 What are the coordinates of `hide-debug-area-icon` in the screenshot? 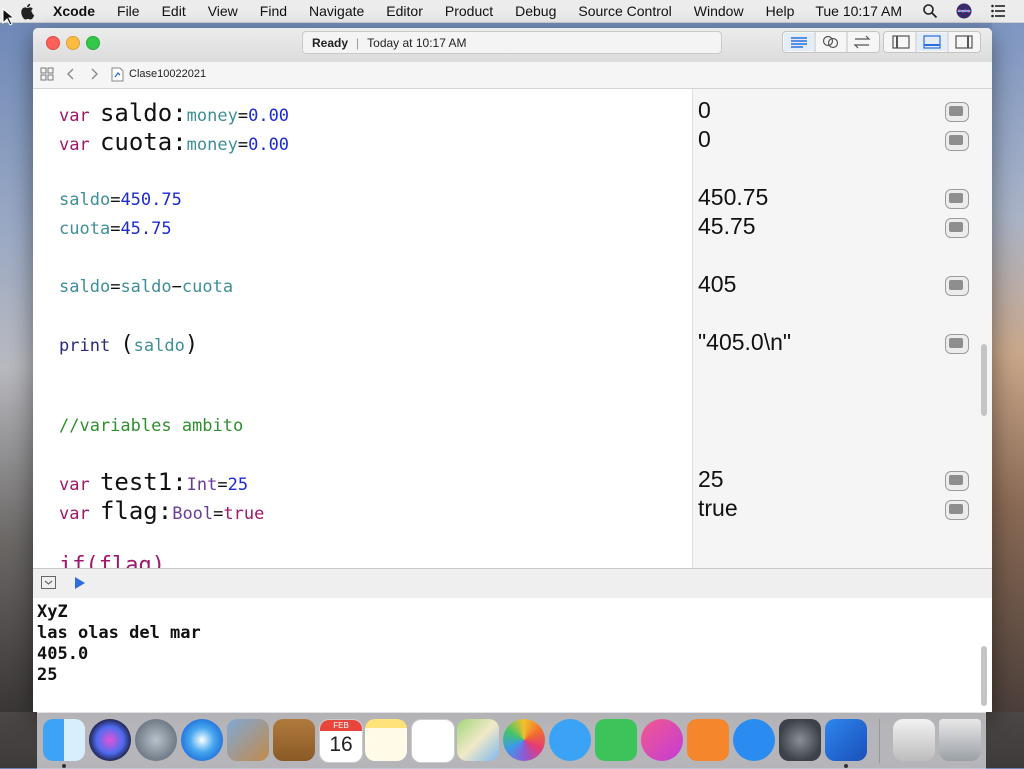 It's located at (48, 582).